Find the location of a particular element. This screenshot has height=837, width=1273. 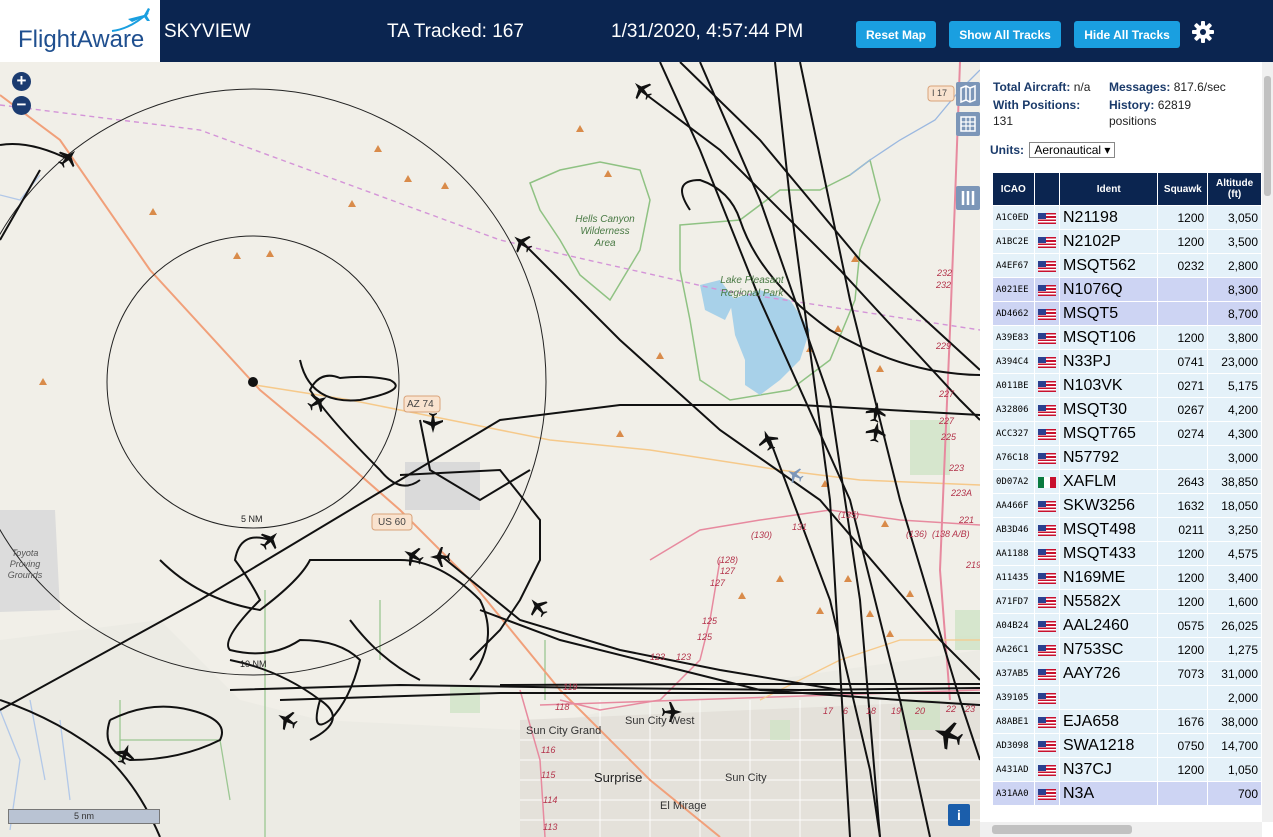

gear-icon is located at coordinates (1203, 32).